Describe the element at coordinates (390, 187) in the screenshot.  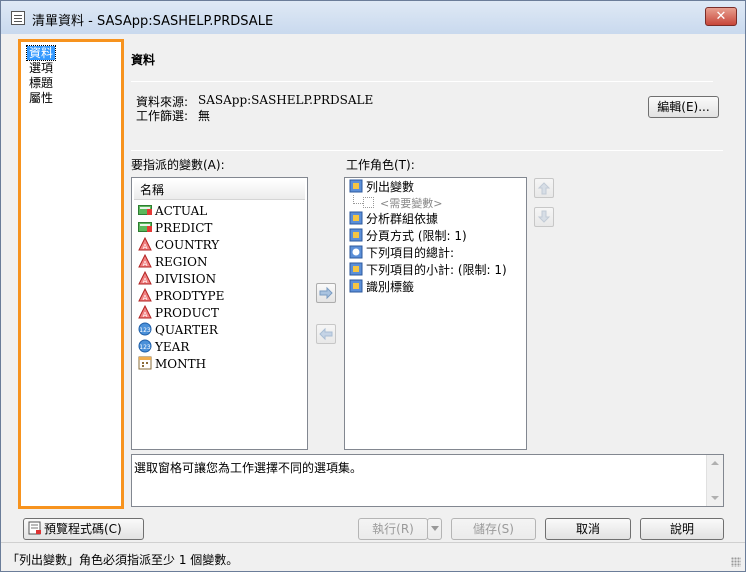
I see `role-label: 列出變數` at that location.